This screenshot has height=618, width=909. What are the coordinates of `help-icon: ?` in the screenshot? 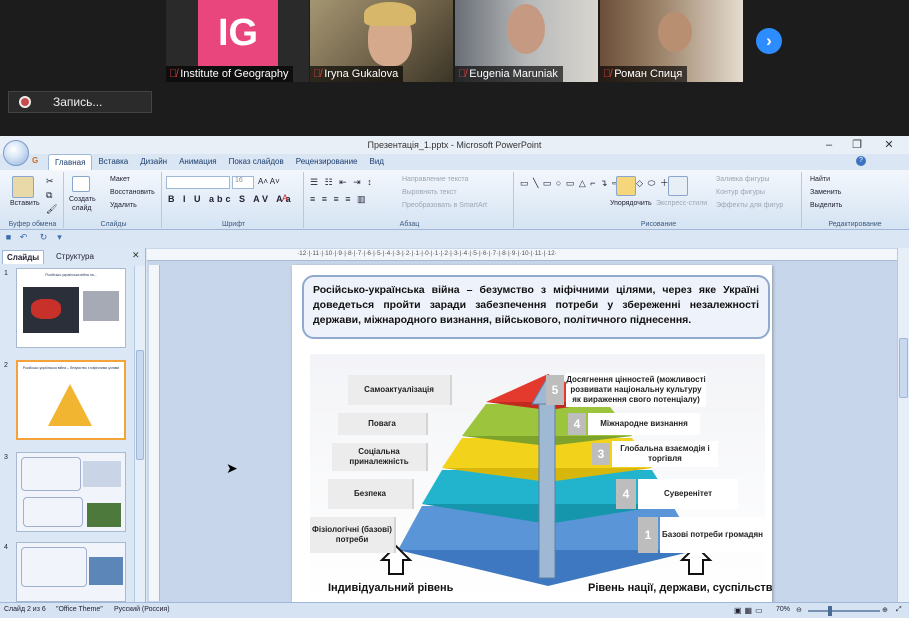 It's located at (861, 161).